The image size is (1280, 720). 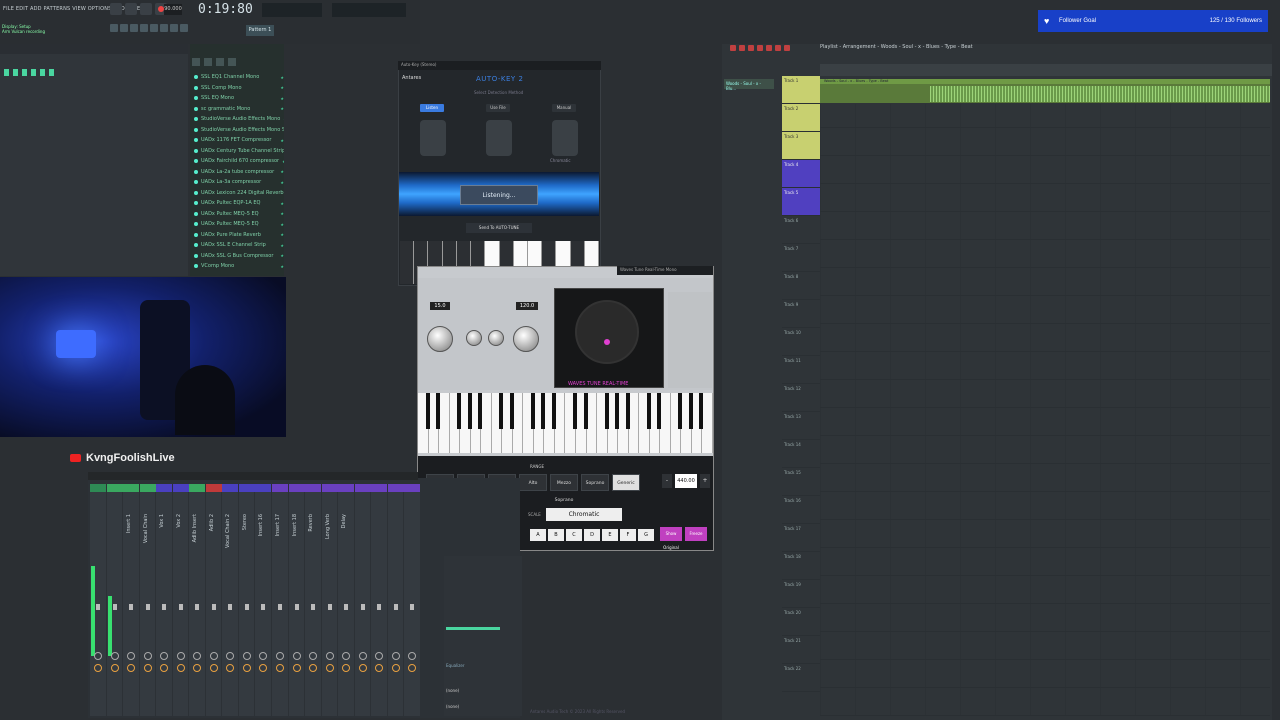 I want to click on browser-item: SSL EQ1 Channel Mono ★, so click(x=239, y=77).